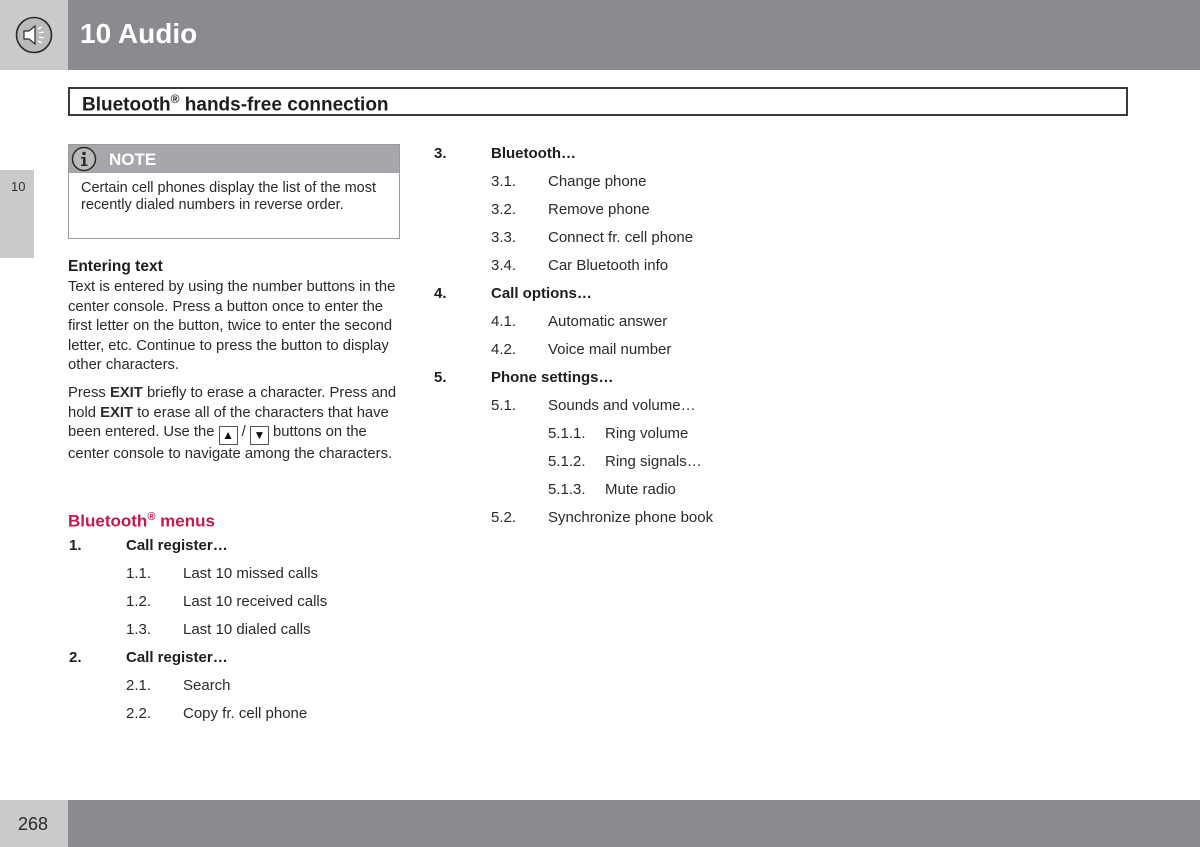 Image resolution: width=1200 pixels, height=847 pixels. I want to click on menu-item-number: 5.1.1., so click(567, 433).